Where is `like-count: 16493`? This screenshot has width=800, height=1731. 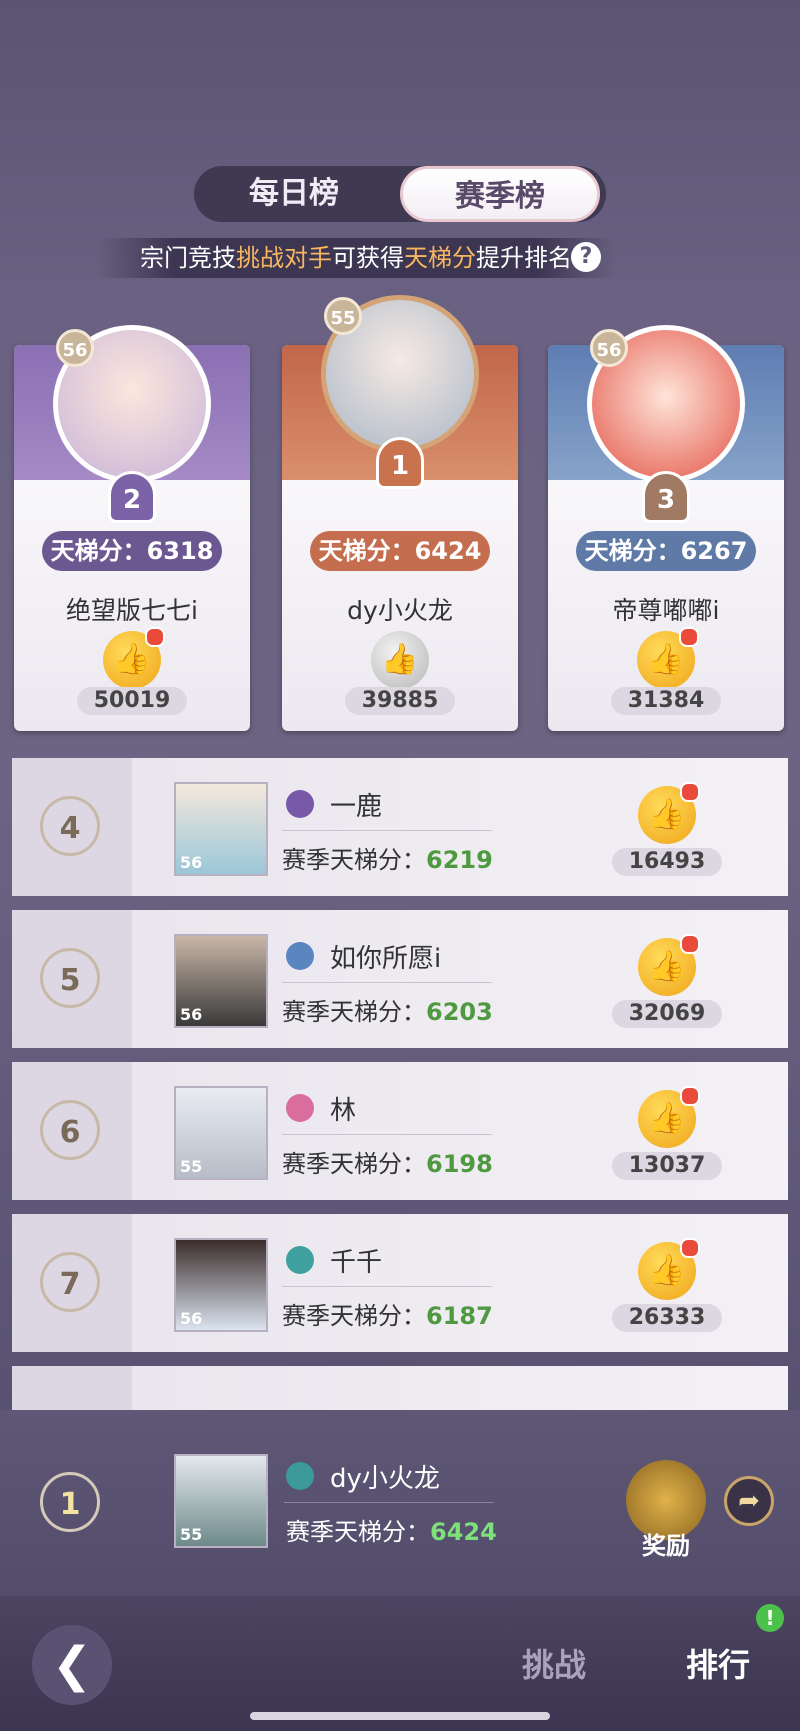
like-count: 16493 is located at coordinates (667, 862).